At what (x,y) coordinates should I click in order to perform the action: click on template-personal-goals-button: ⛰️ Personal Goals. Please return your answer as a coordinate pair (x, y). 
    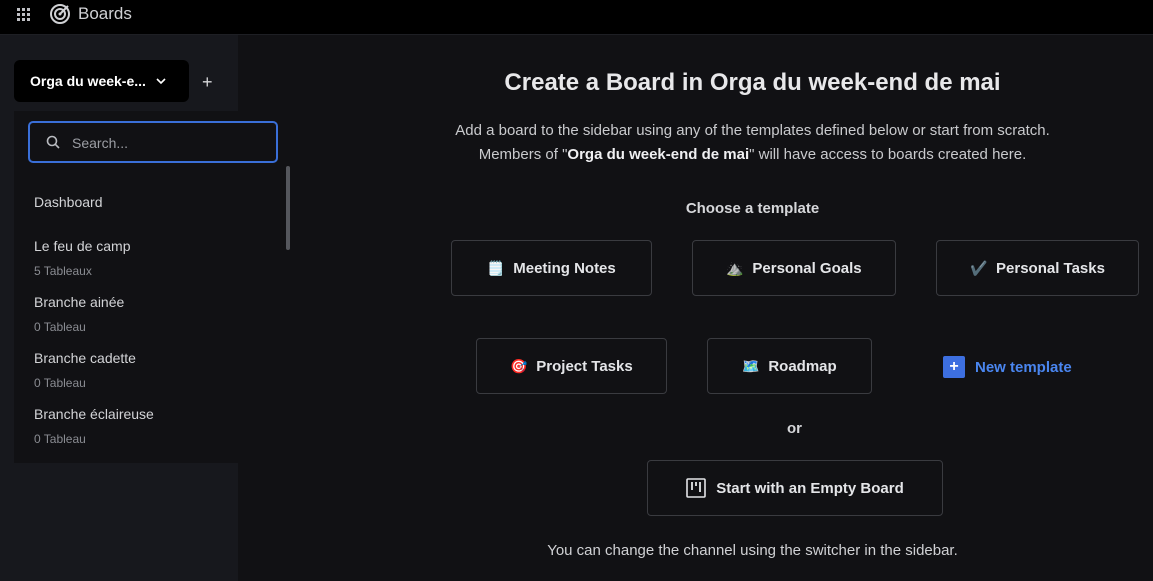
    Looking at the image, I should click on (794, 268).